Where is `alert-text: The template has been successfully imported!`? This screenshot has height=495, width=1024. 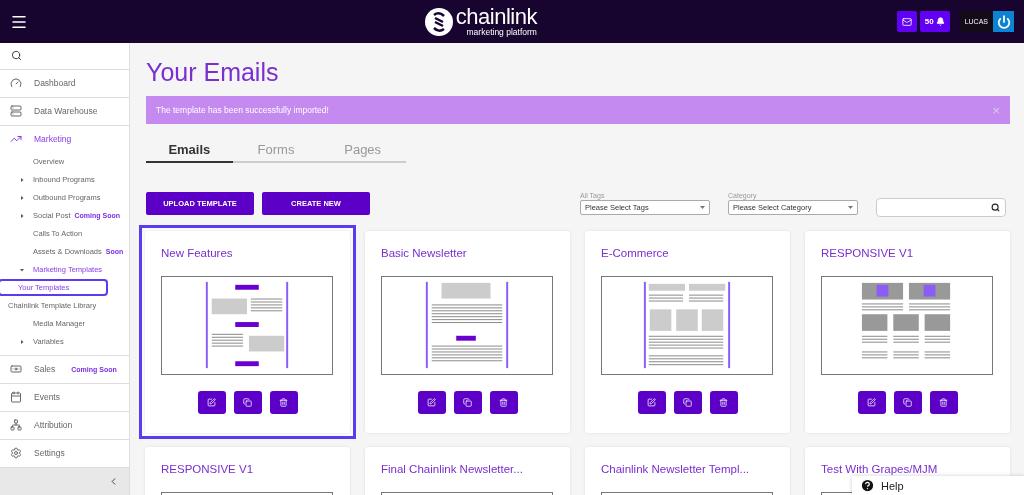 alert-text: The template has been successfully imported! is located at coordinates (242, 110).